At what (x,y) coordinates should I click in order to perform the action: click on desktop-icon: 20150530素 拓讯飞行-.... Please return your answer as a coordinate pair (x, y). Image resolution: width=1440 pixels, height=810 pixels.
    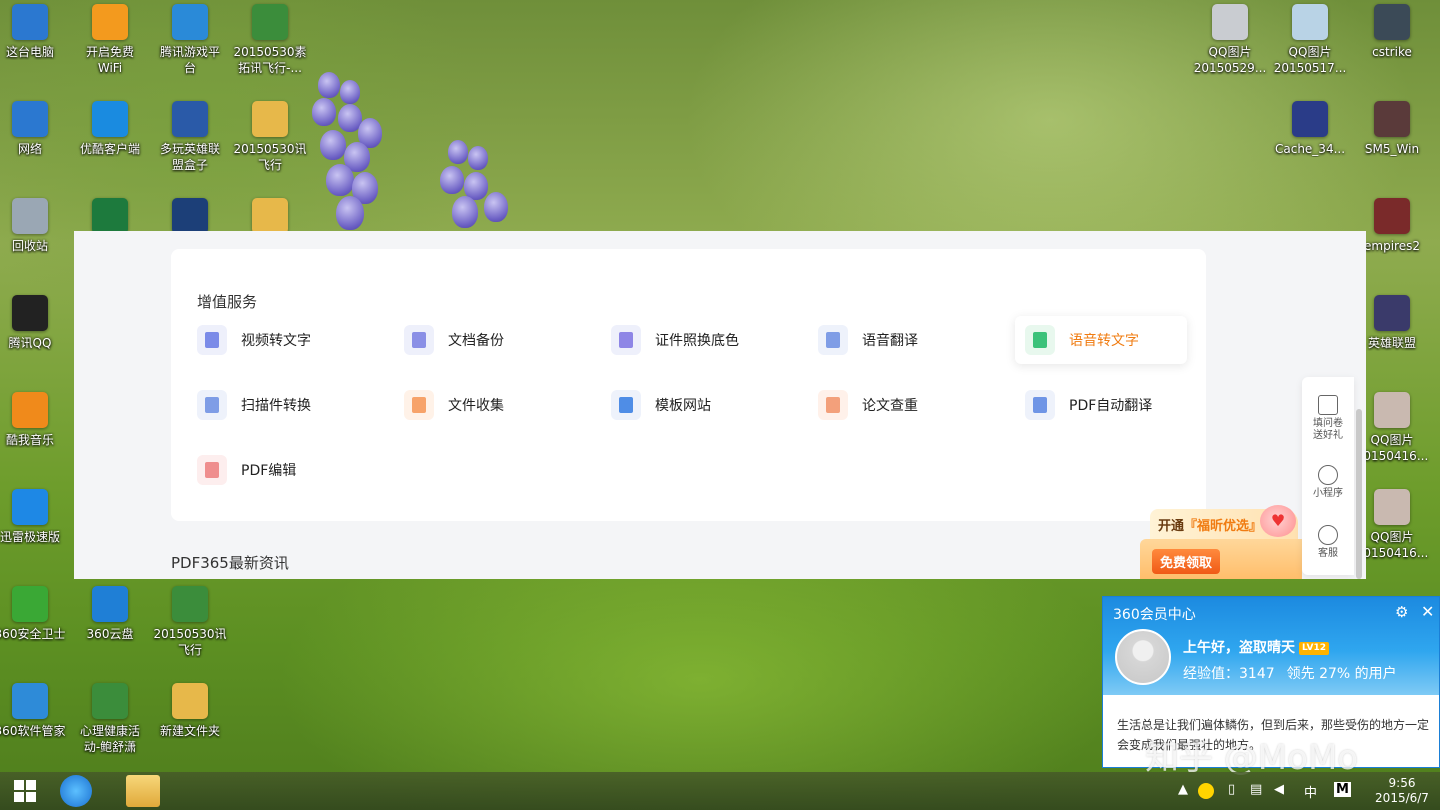
    Looking at the image, I should click on (270, 46).